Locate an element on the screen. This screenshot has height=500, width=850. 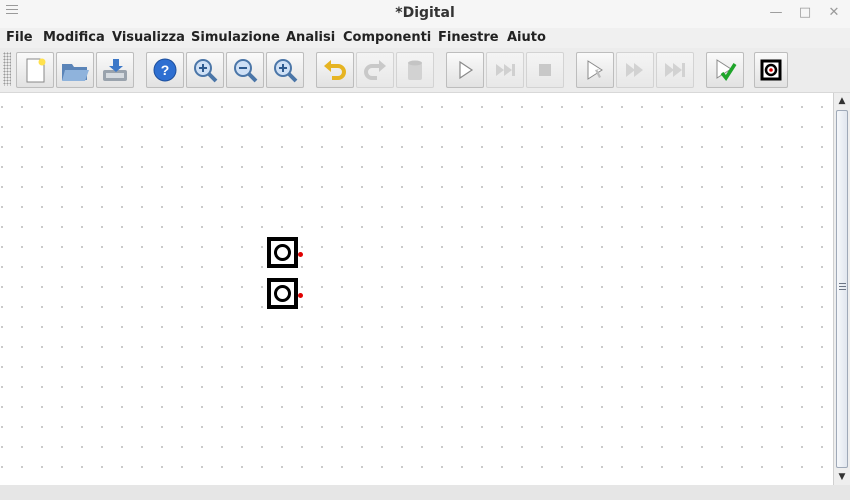
check-icon is located at coordinates (726, 70).